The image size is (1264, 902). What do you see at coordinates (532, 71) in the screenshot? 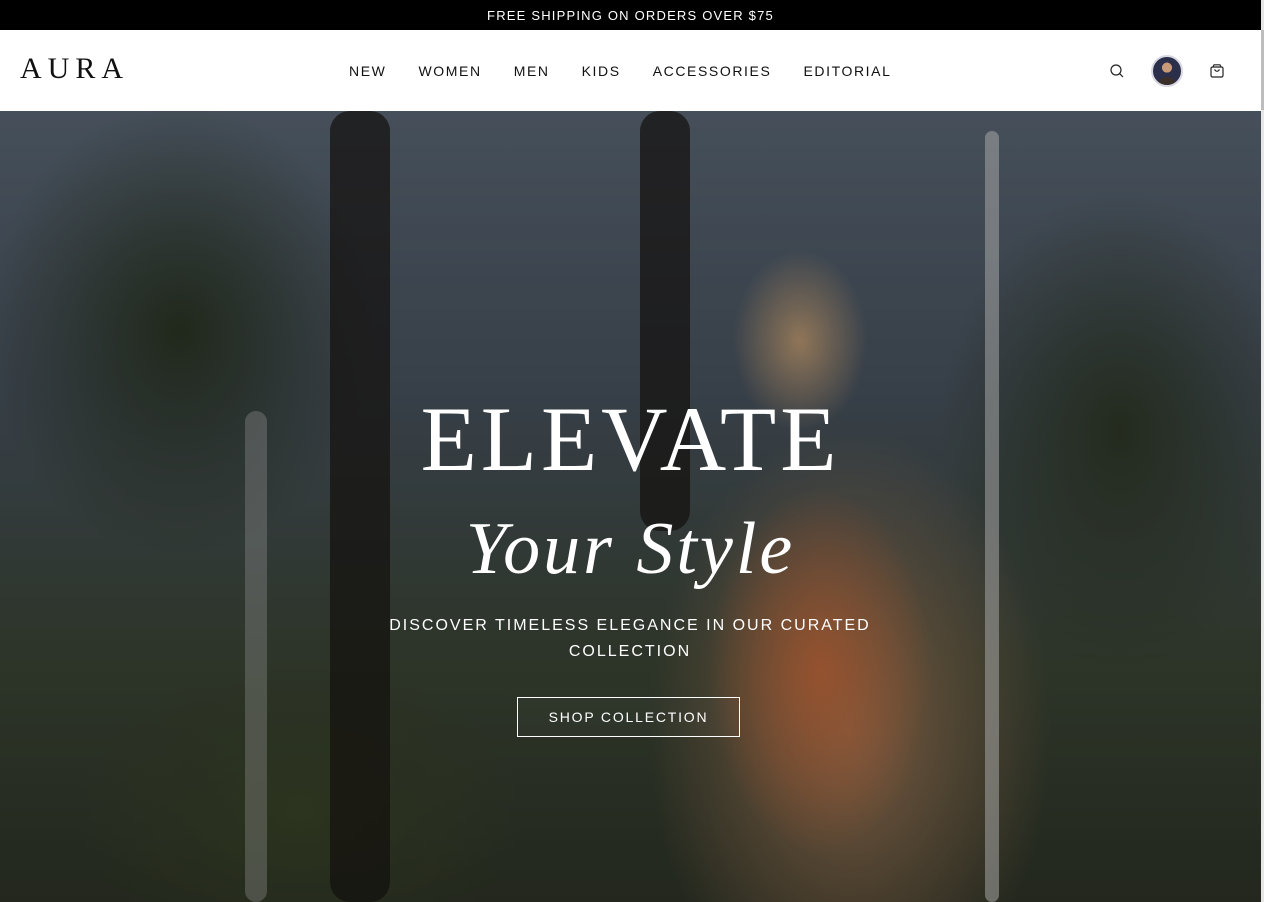
I see `nav-item-men: MEN` at bounding box center [532, 71].